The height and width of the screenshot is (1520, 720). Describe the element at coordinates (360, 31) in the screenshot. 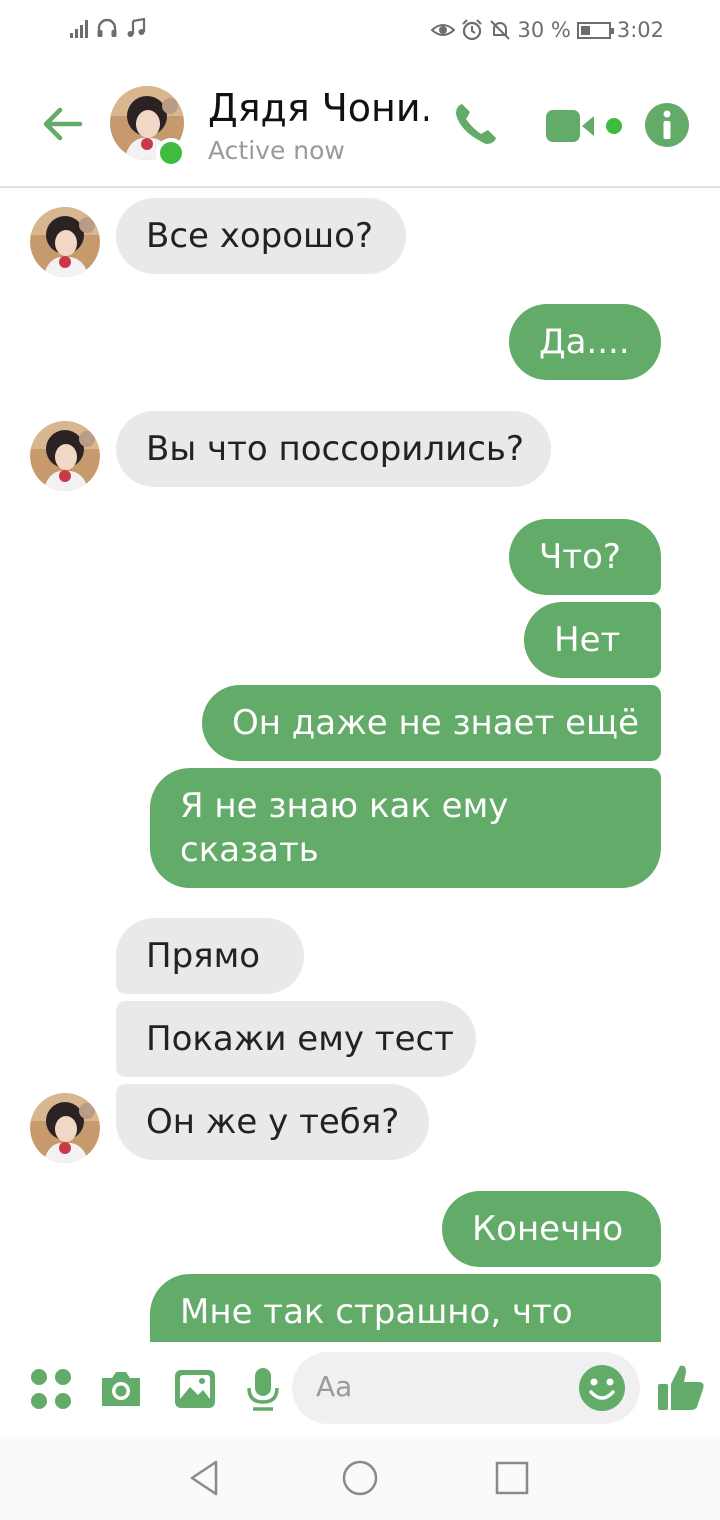

I see `status-bar: 30 % 3:02` at that location.